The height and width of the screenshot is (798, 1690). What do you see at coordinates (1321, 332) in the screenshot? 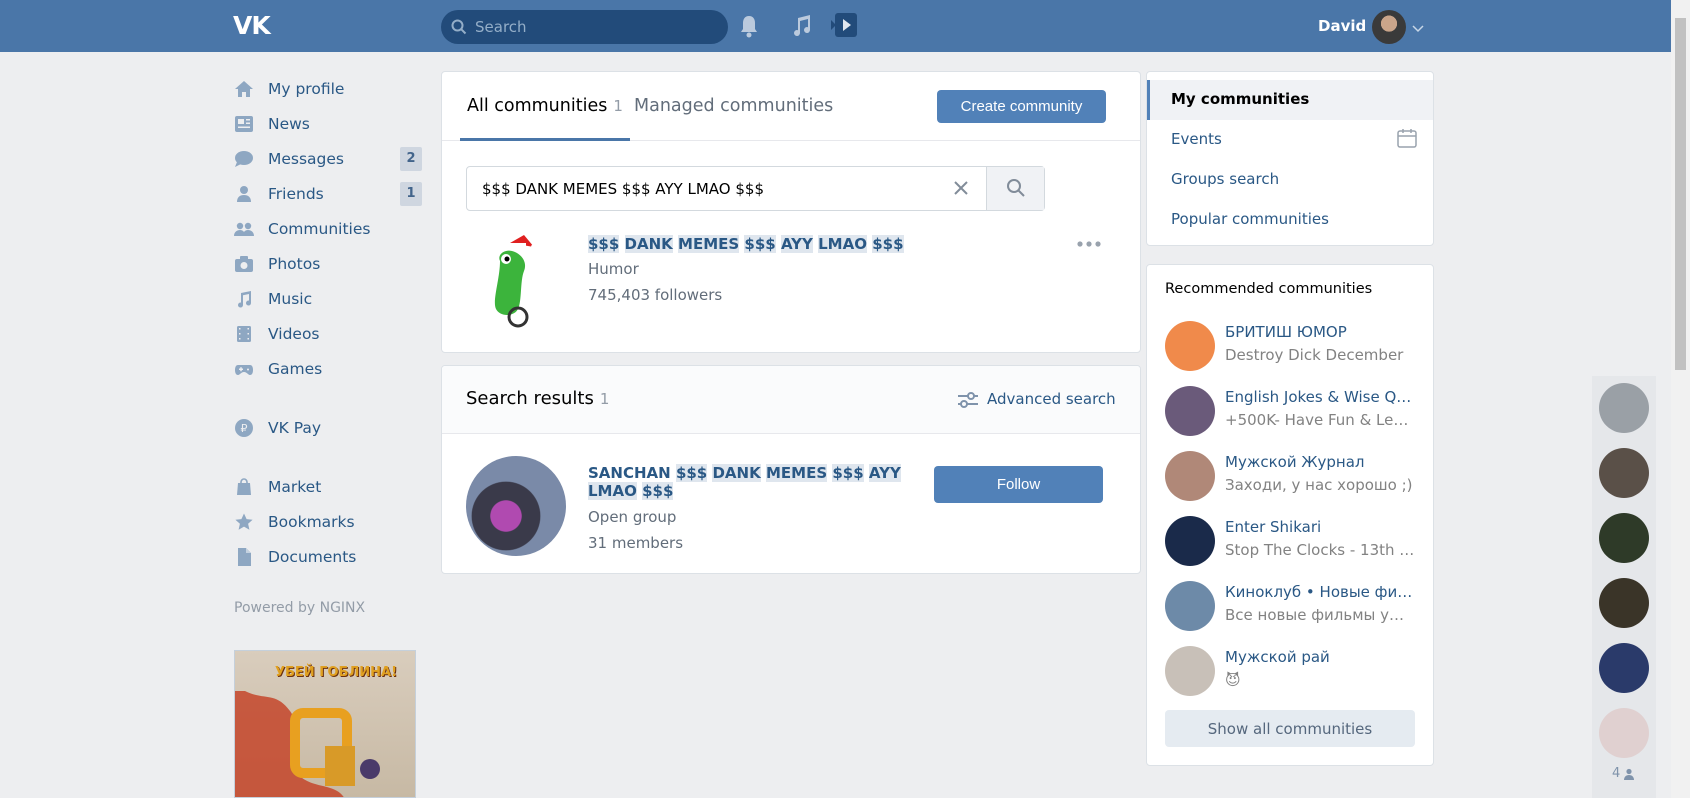
I see `community-name: БРИТИШ ЮМОР` at bounding box center [1321, 332].